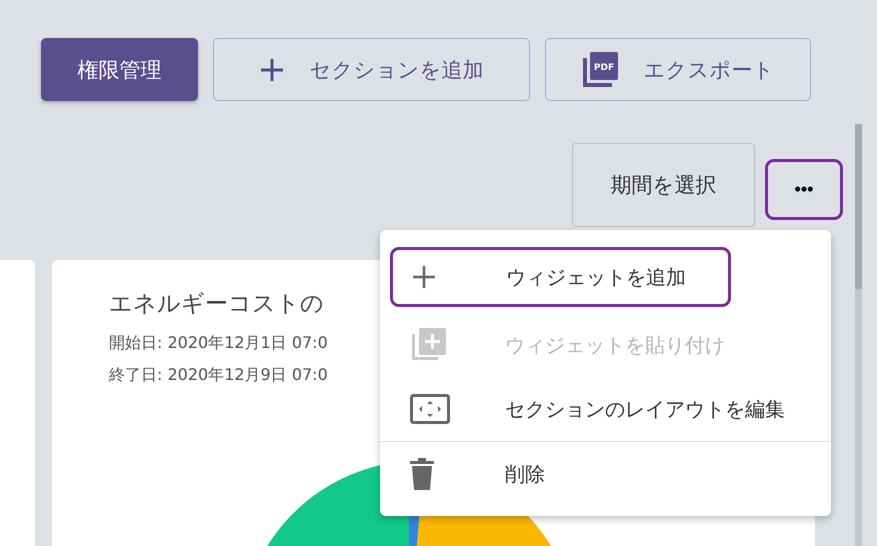  What do you see at coordinates (858, 335) in the screenshot?
I see `scrollbar` at bounding box center [858, 335].